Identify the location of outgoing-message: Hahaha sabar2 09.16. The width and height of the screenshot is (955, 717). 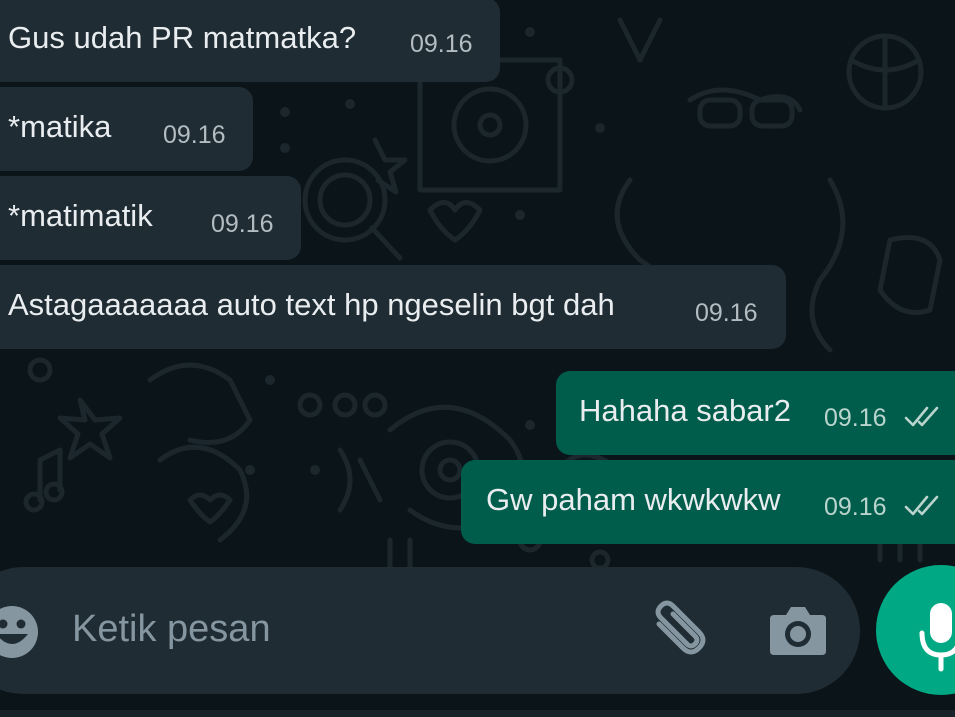
(755, 413).